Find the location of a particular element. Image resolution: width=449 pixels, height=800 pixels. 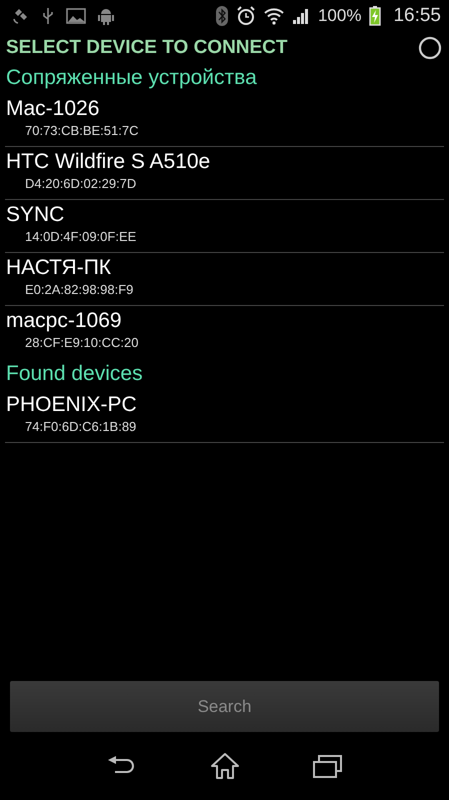

bluetooth-icon is located at coordinates (222, 16).